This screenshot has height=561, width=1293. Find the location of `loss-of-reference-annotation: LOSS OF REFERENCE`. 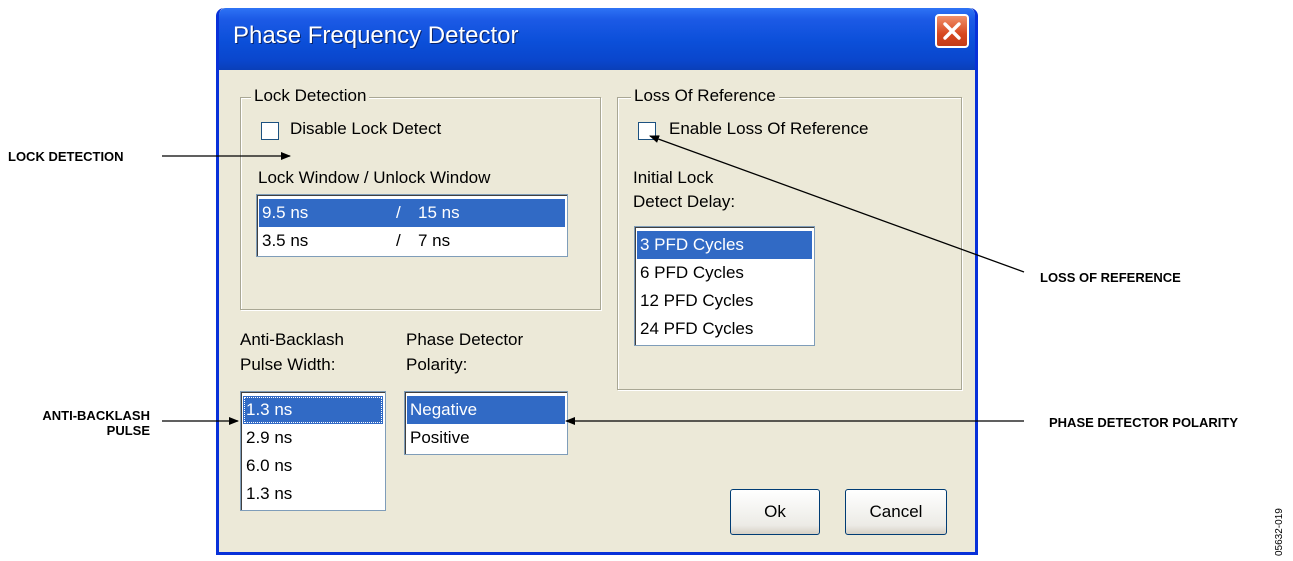

loss-of-reference-annotation: LOSS OF REFERENCE is located at coordinates (1110, 277).